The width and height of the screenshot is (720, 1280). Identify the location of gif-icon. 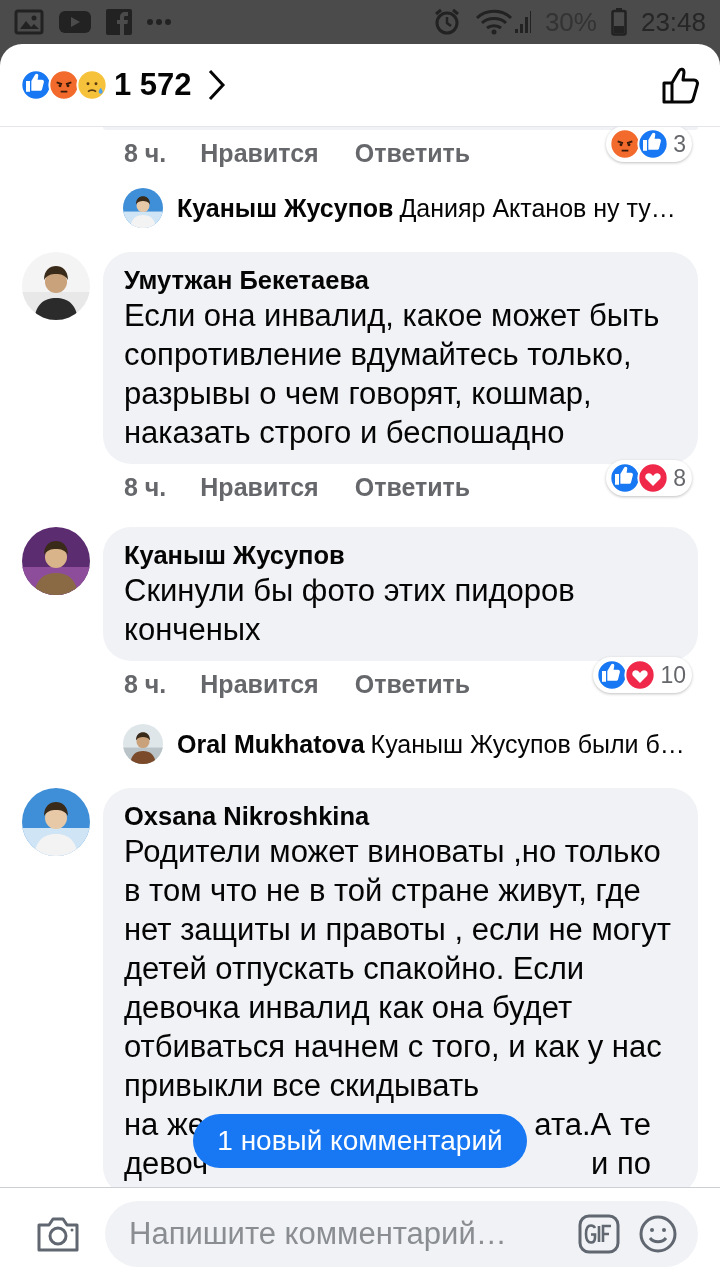
(599, 1234).